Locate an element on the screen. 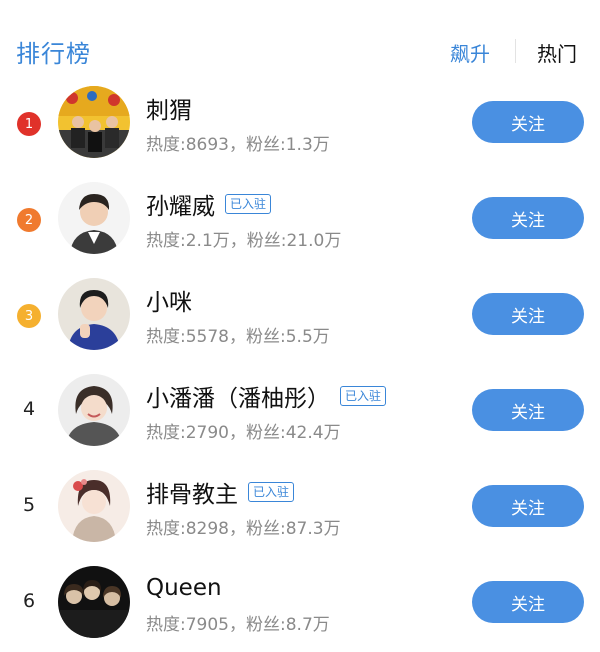  artist-stats: 热度:2790，粉丝:42.4万 is located at coordinates (243, 433).